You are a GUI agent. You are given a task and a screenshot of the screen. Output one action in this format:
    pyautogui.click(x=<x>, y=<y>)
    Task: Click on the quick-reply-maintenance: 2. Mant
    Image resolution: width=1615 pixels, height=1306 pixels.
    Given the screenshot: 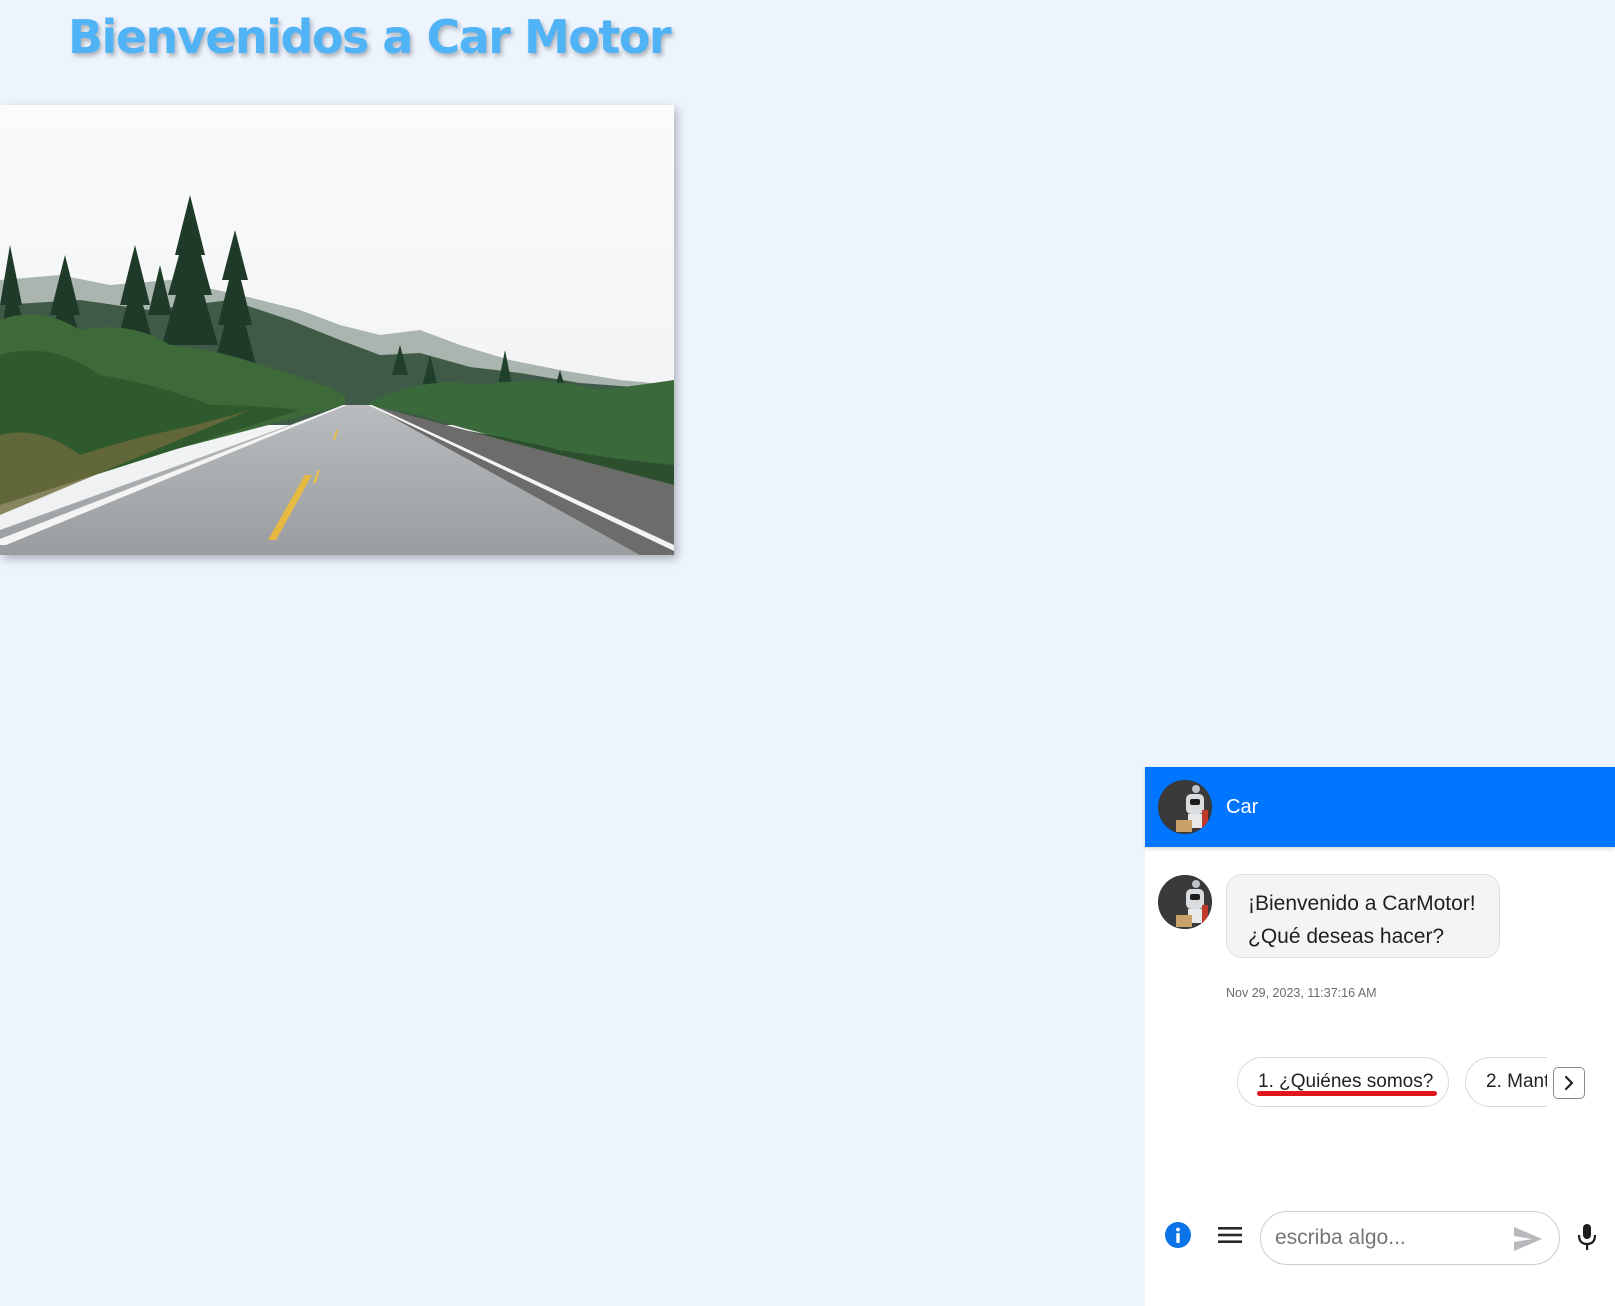 What is the action you would take?
    pyautogui.click(x=1506, y=1082)
    